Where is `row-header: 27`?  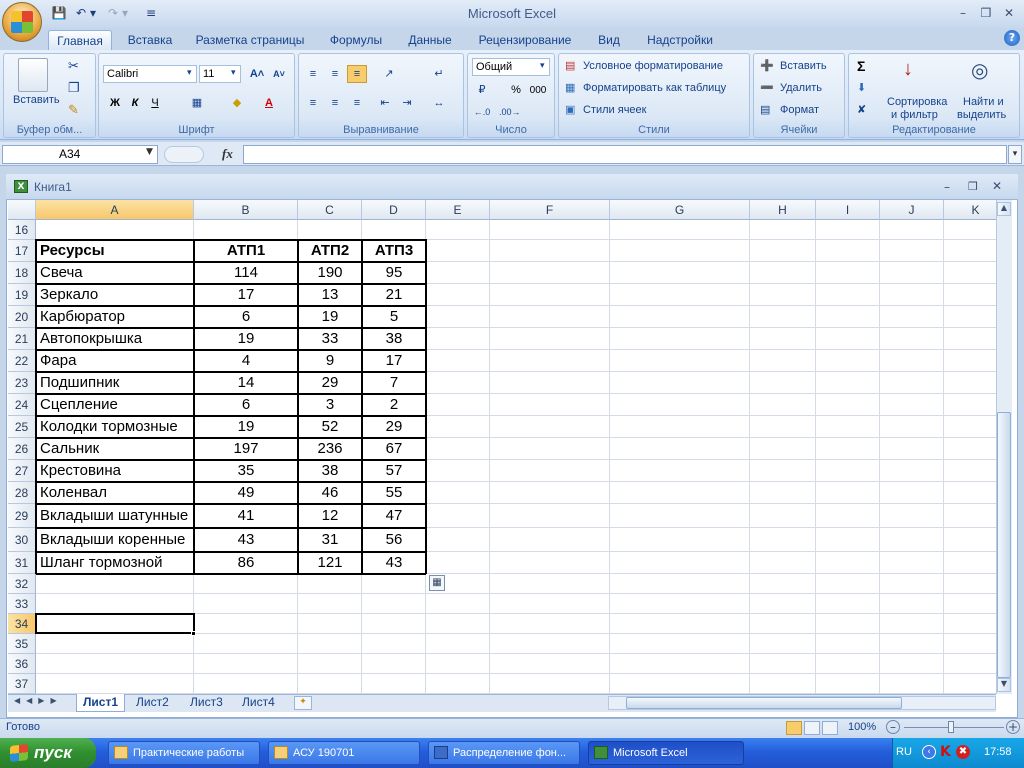
row-header: 27 is located at coordinates (22, 471).